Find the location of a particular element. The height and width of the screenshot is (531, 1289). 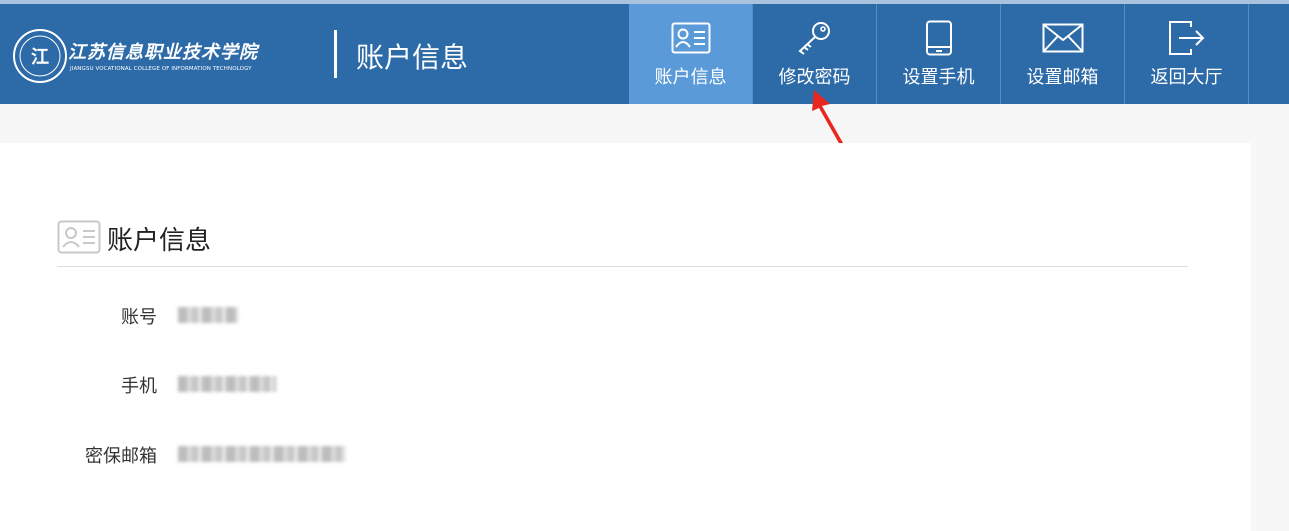

top-nav: 账户信息 修改密码 设置手机 设置邮箱 返回大厅 is located at coordinates (939, 54).